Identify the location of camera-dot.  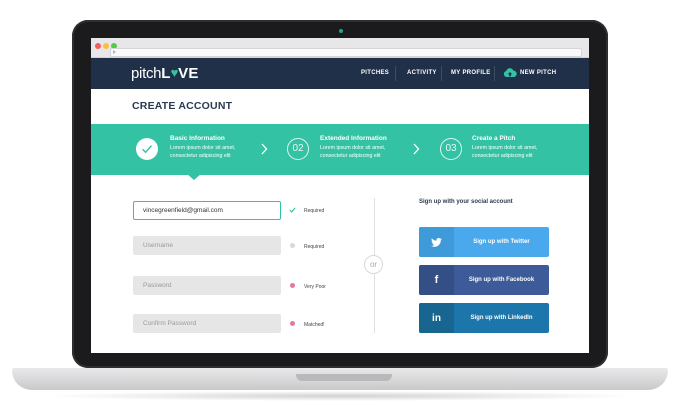
(341, 31).